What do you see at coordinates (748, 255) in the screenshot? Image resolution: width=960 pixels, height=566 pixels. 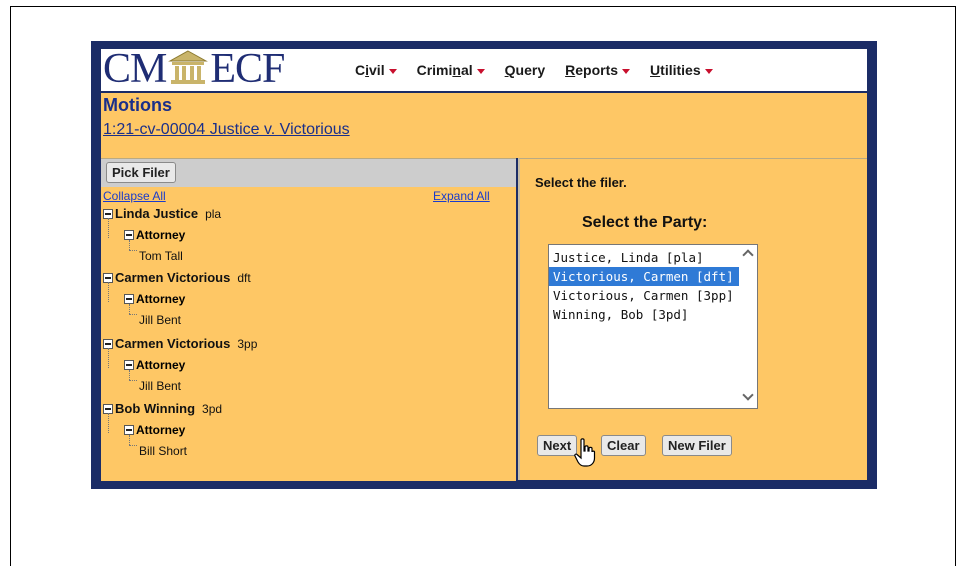 I see `scroll-up-icon` at bounding box center [748, 255].